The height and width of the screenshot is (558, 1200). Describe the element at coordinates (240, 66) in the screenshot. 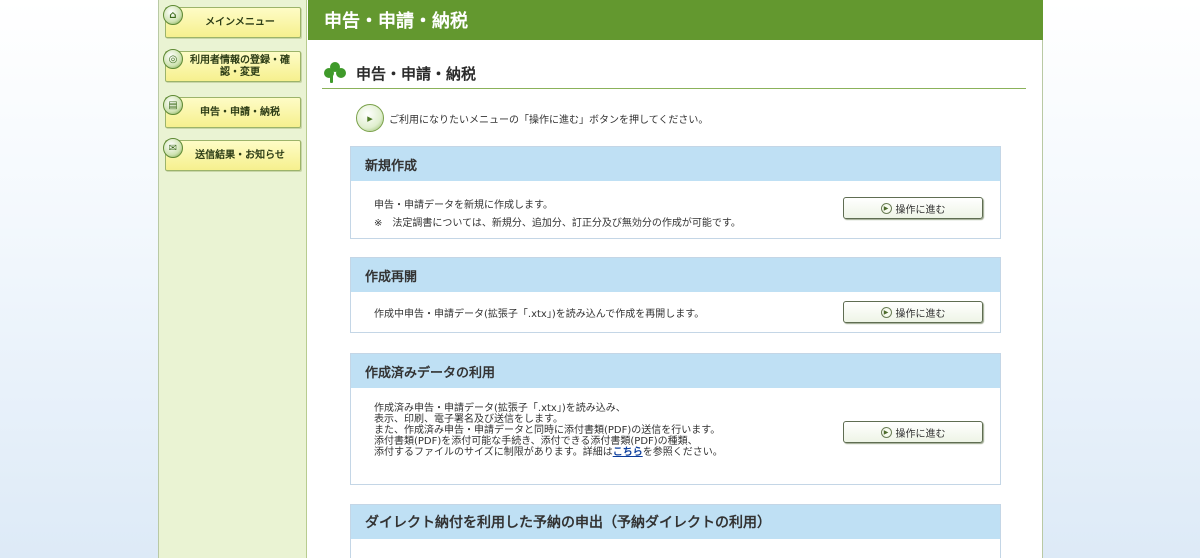

I see `sidebar-item-label: 利用者情報の登録・確認・変更` at that location.